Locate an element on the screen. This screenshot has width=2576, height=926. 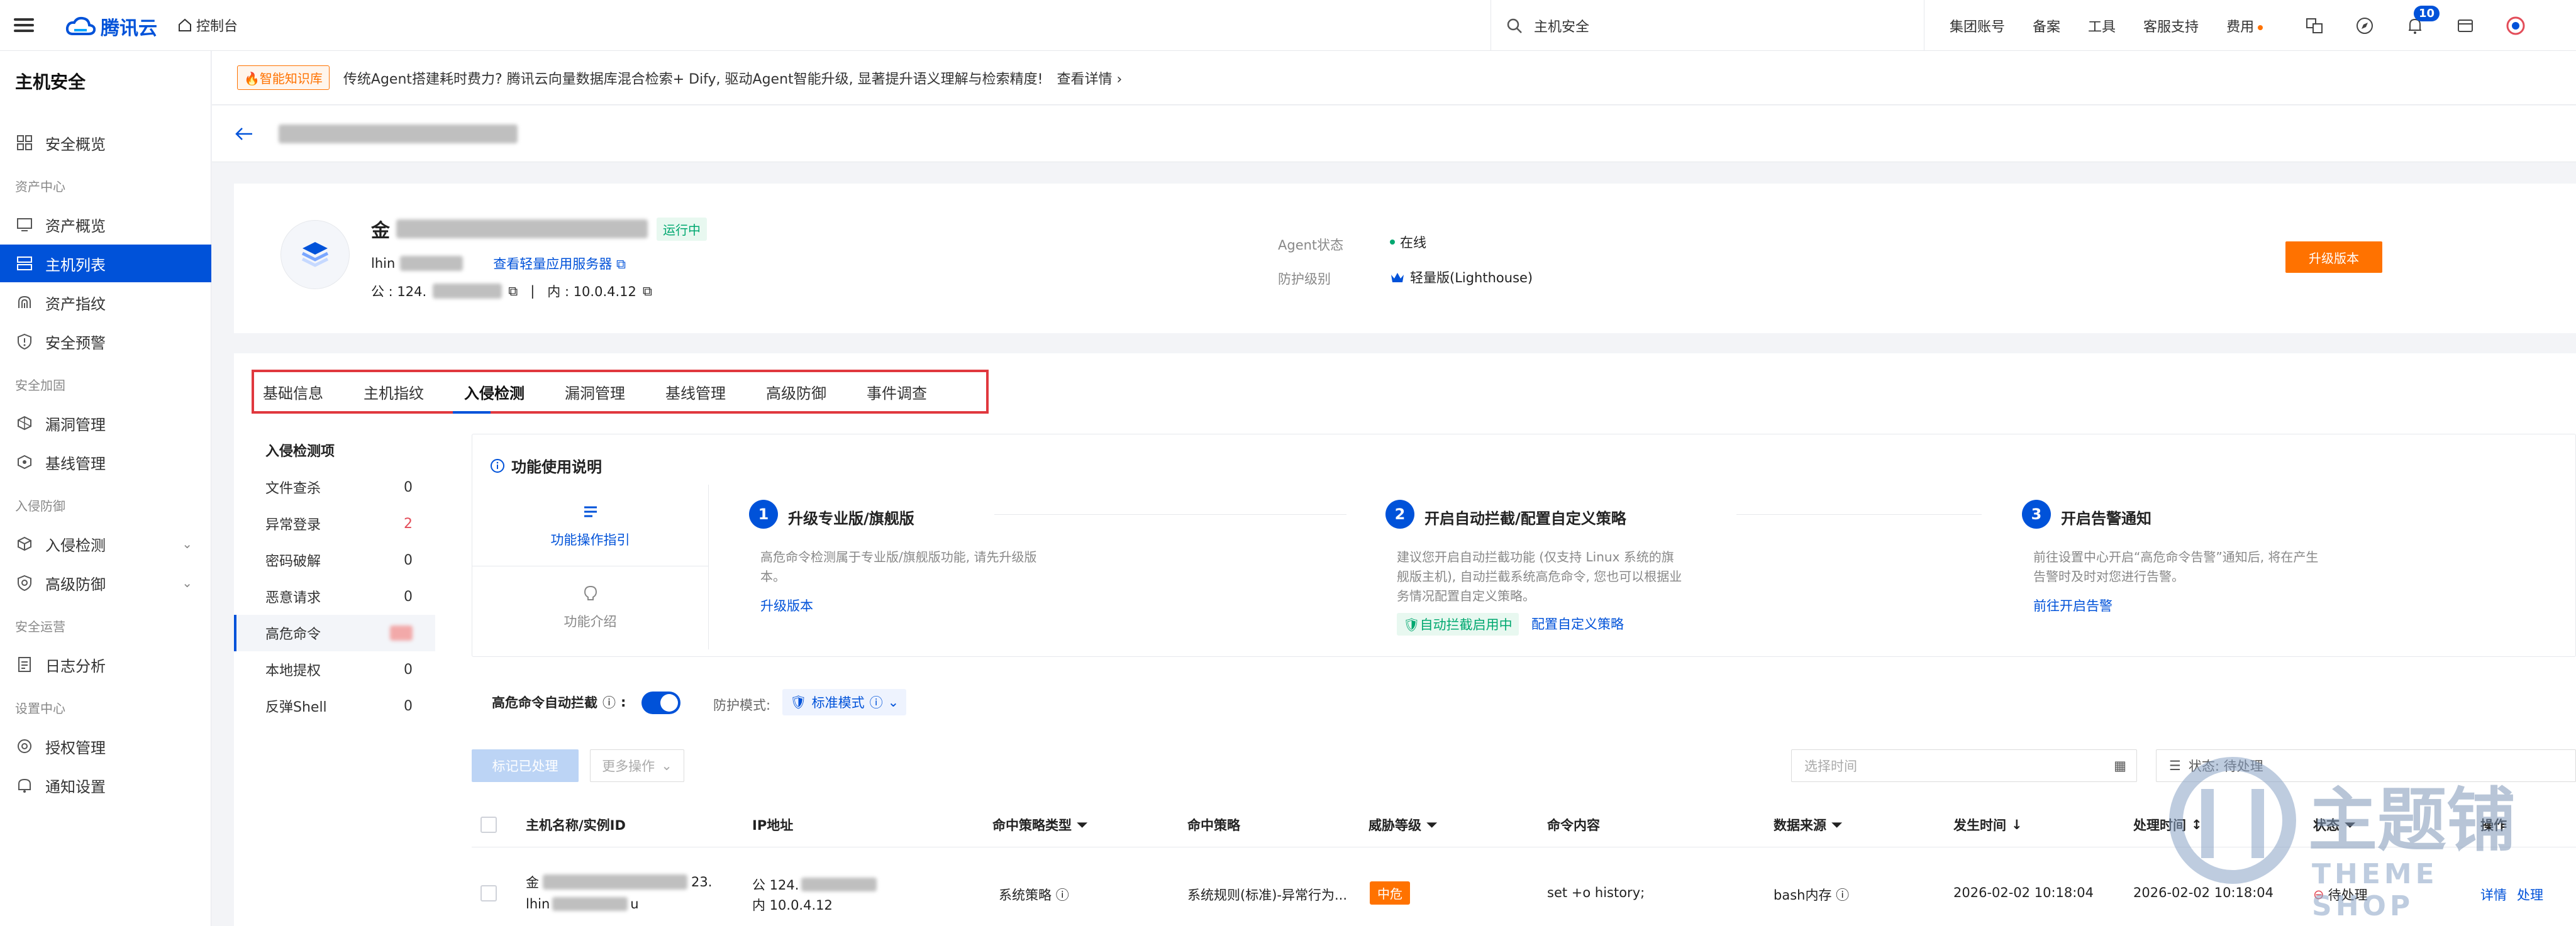
global-search: 主机安全 is located at coordinates (1707, 25).